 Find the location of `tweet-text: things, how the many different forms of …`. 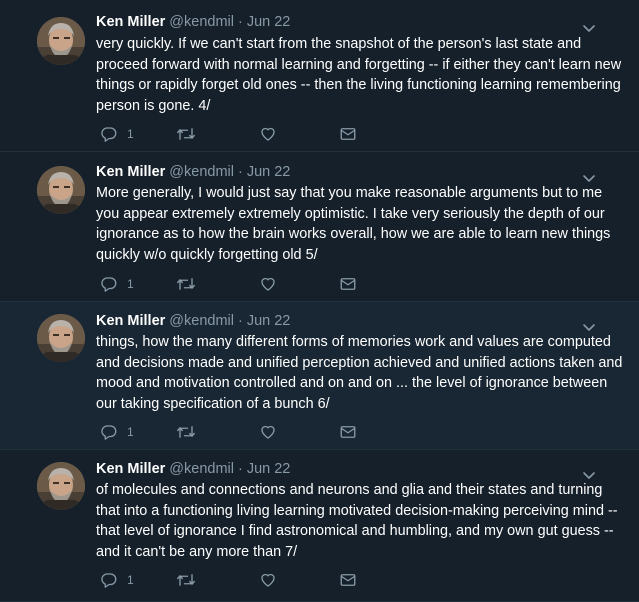

tweet-text: things, how the many different forms of … is located at coordinates (359, 373).